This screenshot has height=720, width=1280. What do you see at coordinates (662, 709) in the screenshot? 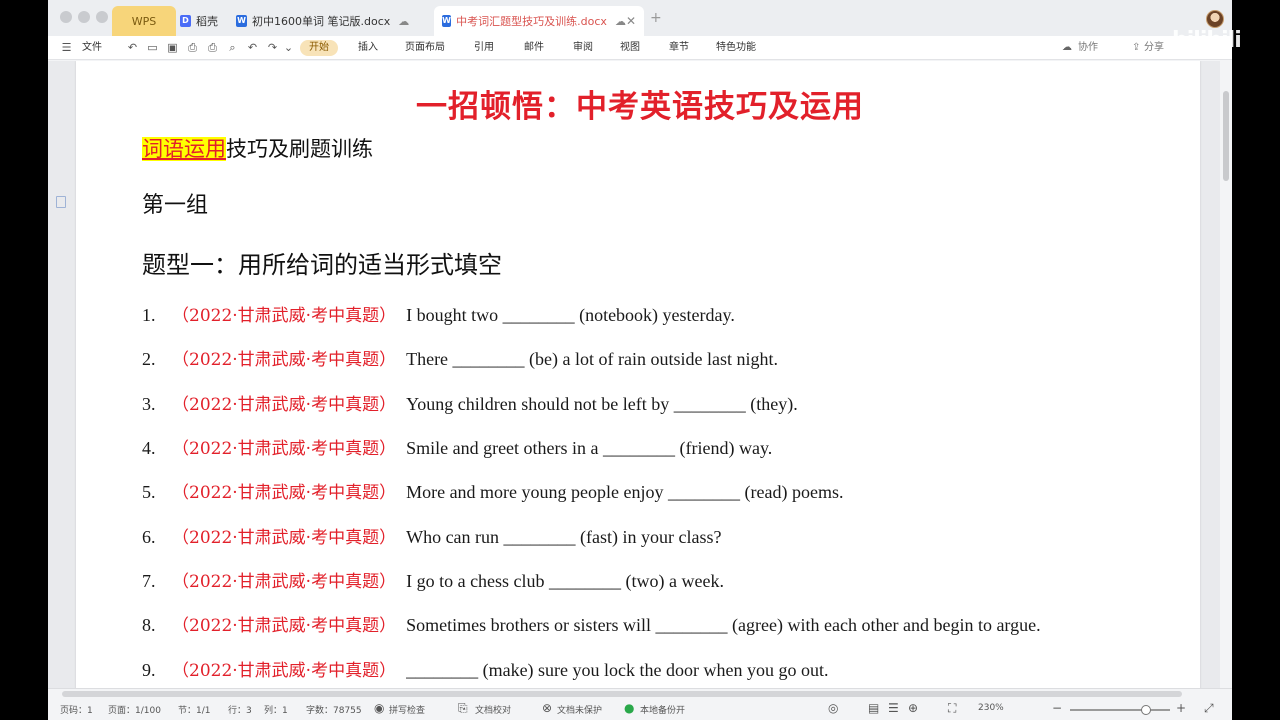
I see `local-backup-status: 本地备份开` at bounding box center [662, 709].